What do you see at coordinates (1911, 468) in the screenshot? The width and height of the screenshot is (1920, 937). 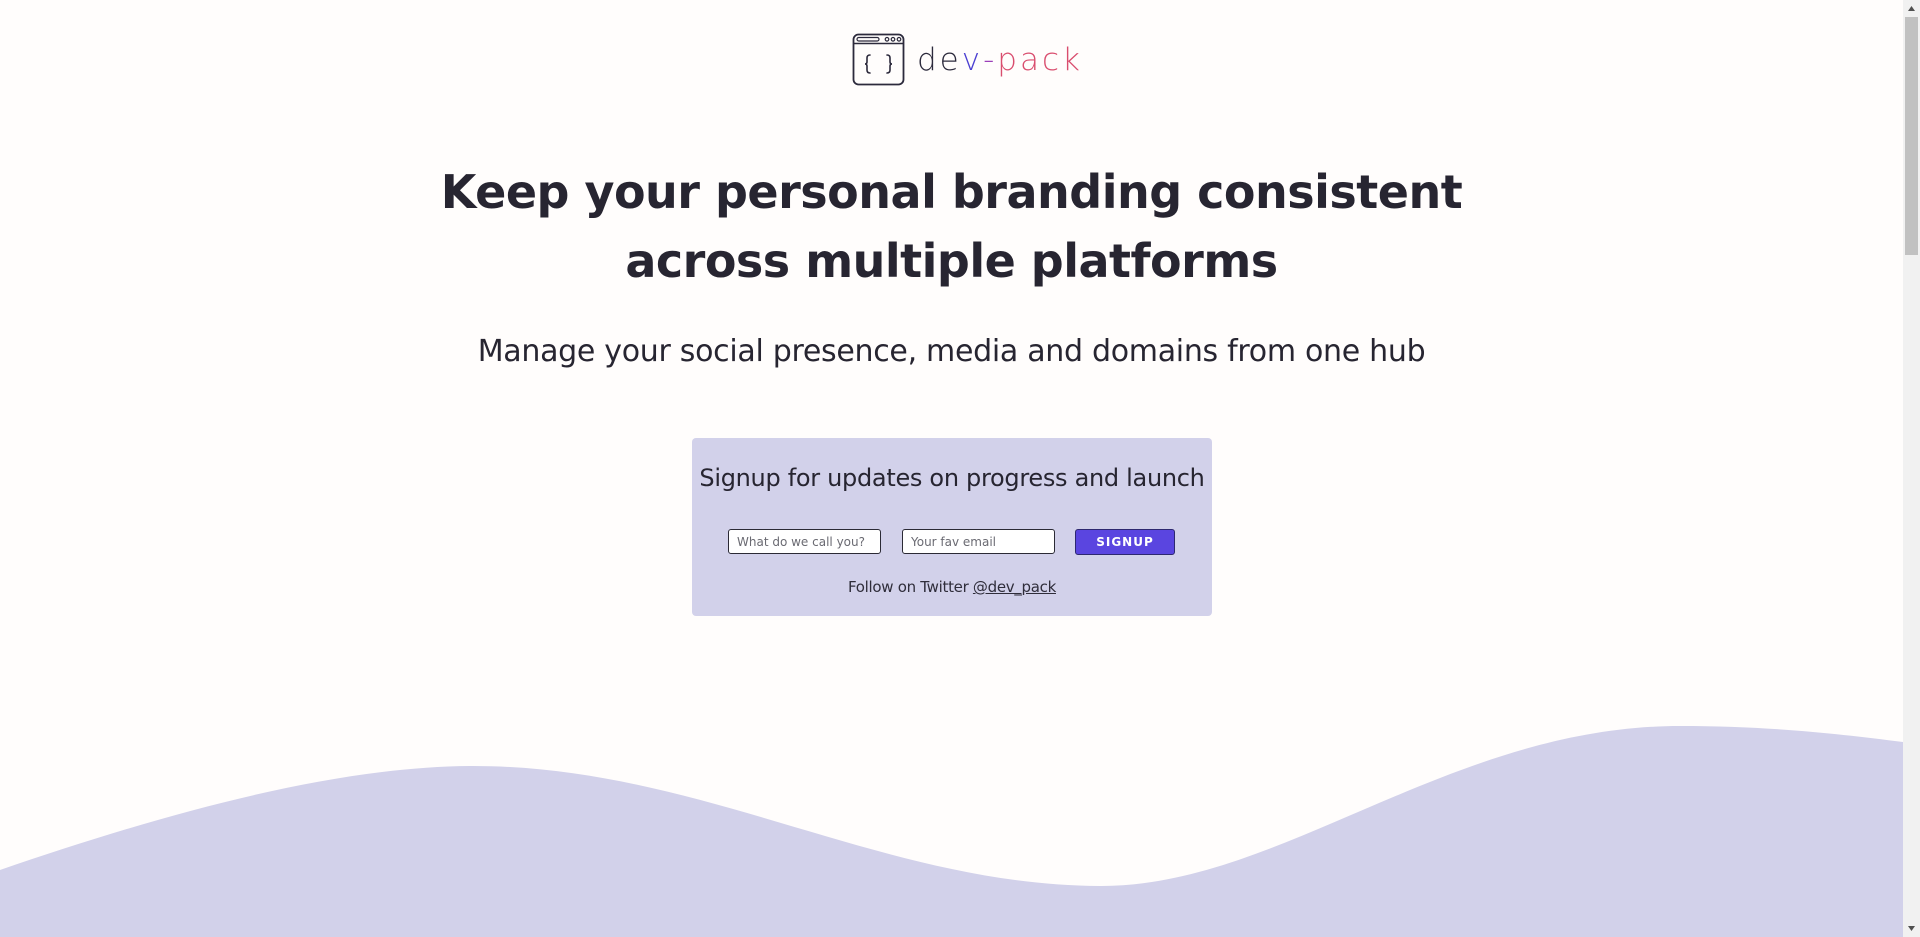 I see `vertical-scrollbar` at bounding box center [1911, 468].